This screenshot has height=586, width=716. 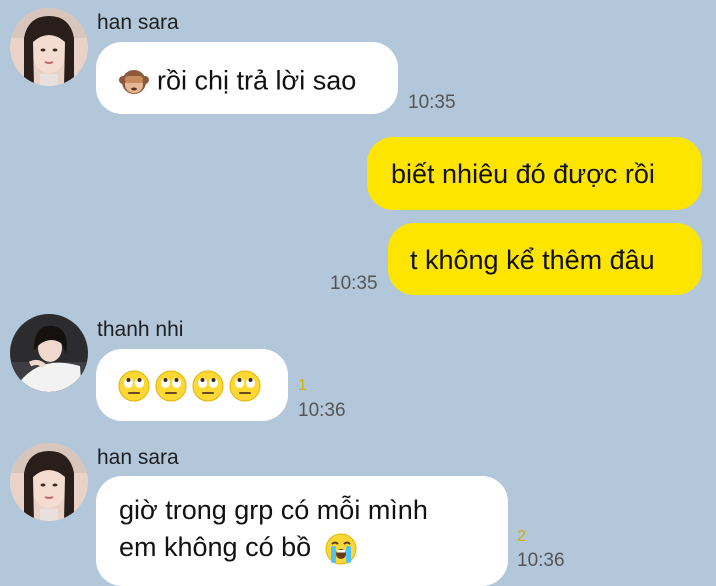 What do you see at coordinates (341, 549) in the screenshot?
I see `loudly-crying-face-icon` at bounding box center [341, 549].